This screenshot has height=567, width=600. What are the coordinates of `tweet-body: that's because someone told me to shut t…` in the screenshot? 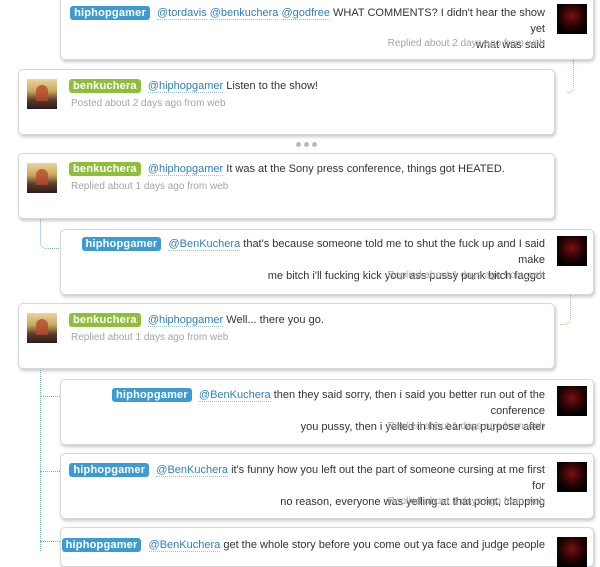 It's located at (394, 252).